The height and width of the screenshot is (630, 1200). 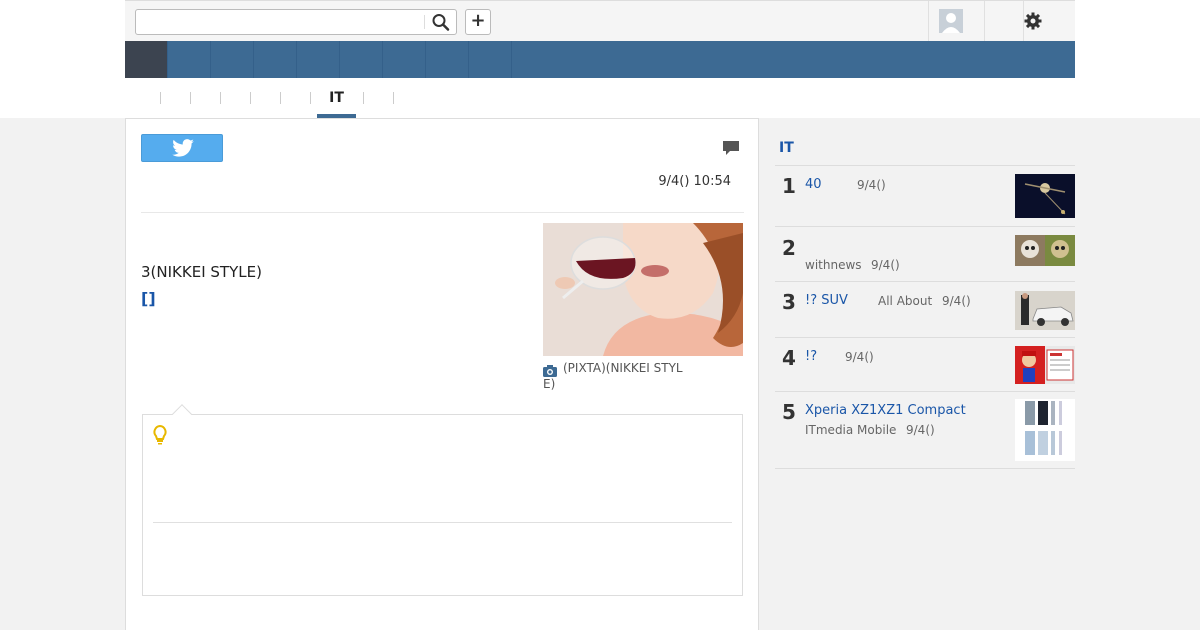 I want to click on search-divider, so click(x=424, y=22).